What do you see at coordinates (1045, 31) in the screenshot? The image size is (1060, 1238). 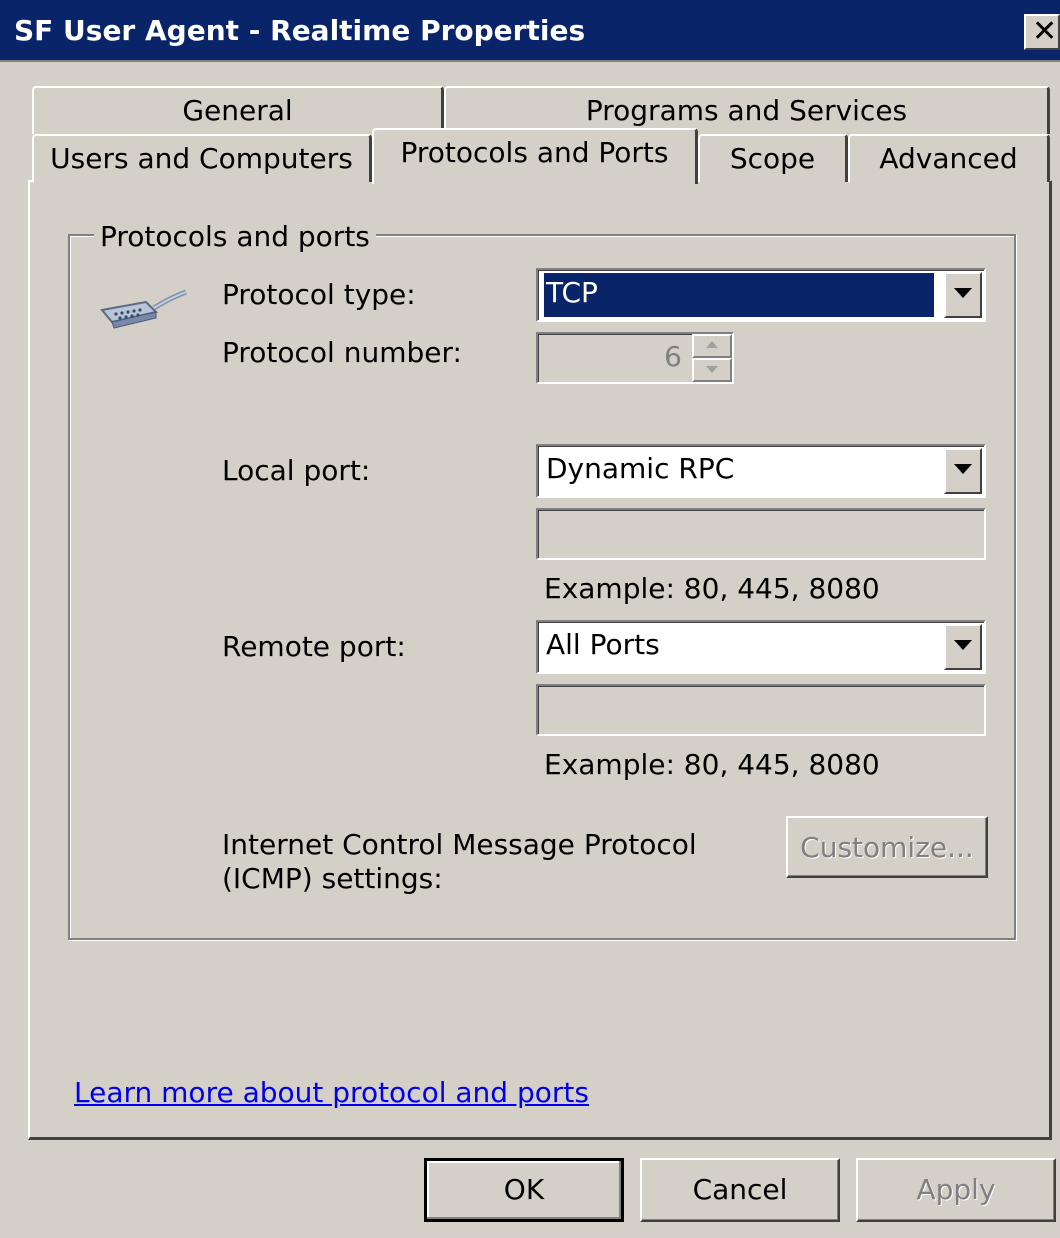 I see `close-icon: ✕` at bounding box center [1045, 31].